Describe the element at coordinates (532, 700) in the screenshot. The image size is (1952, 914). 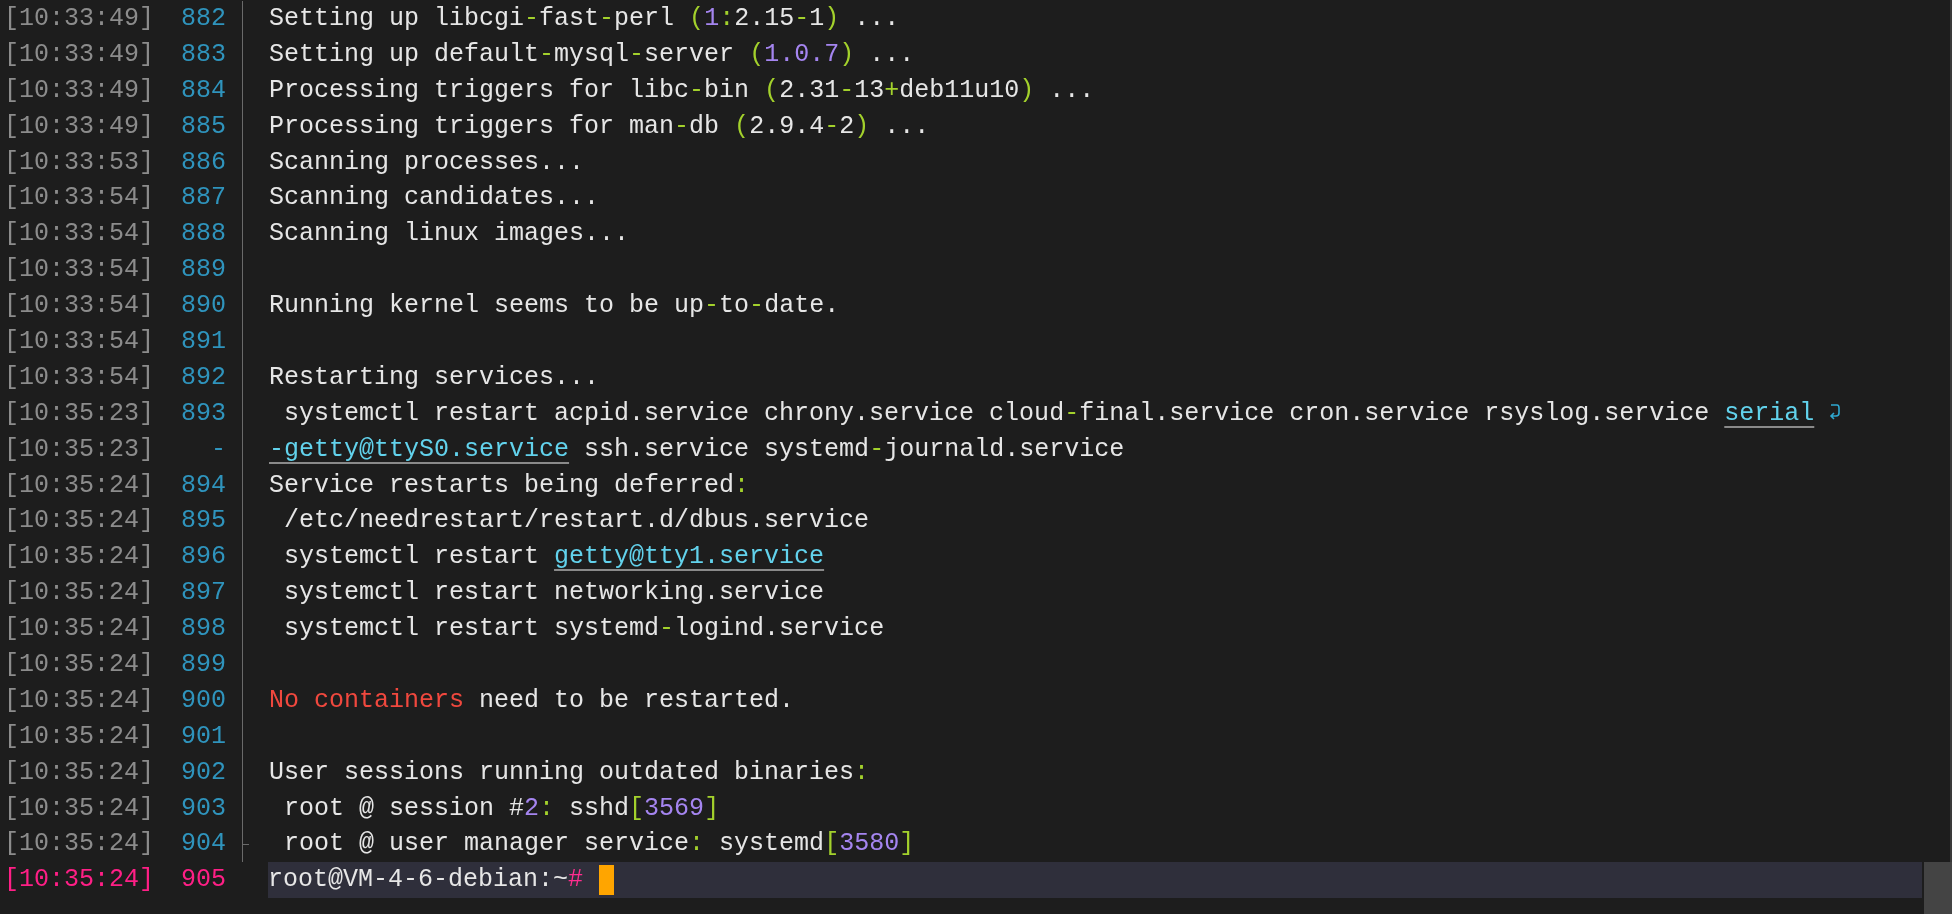
I see `log-line: No containers need to be restarted.` at that location.